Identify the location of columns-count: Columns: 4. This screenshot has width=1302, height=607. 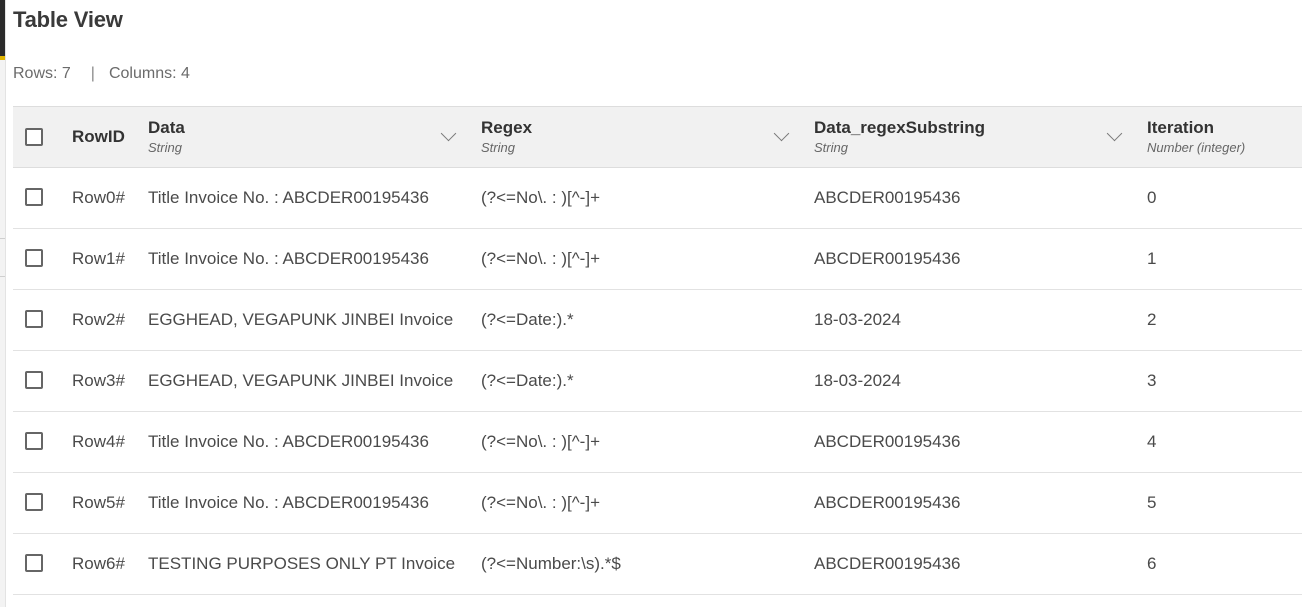
(149, 73).